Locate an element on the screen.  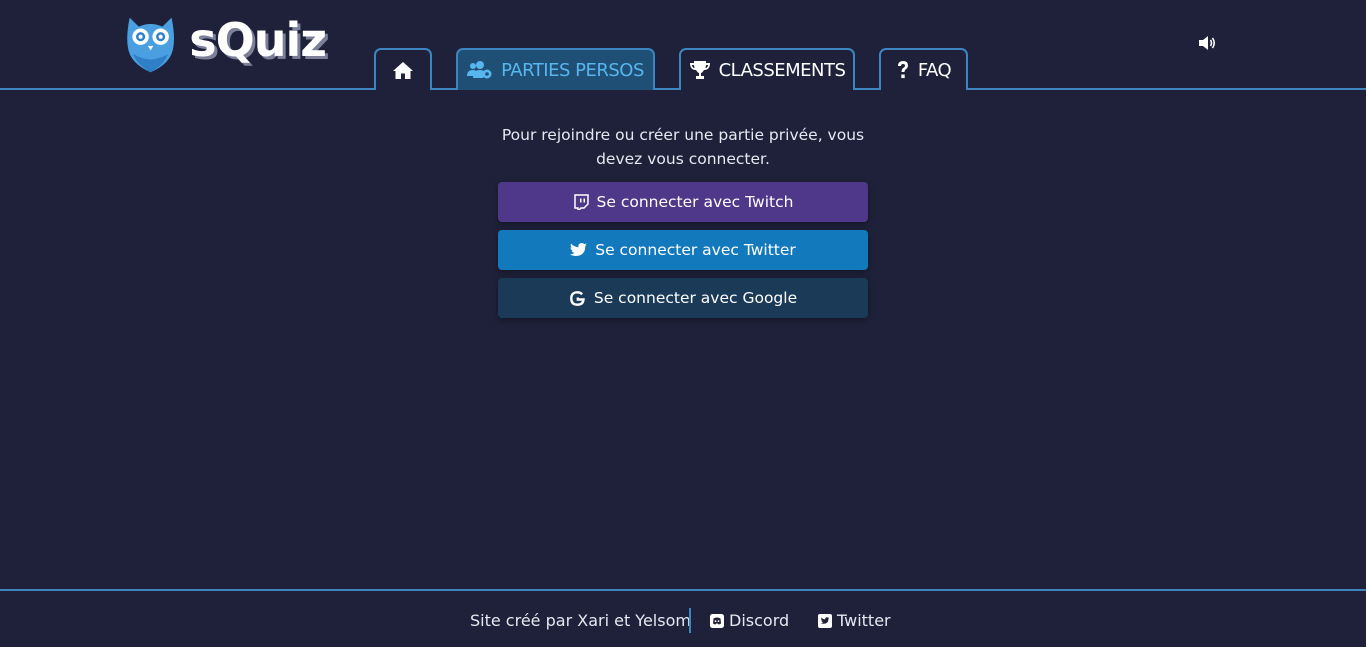
button-label: Se connecter avec Twitter is located at coordinates (695, 250).